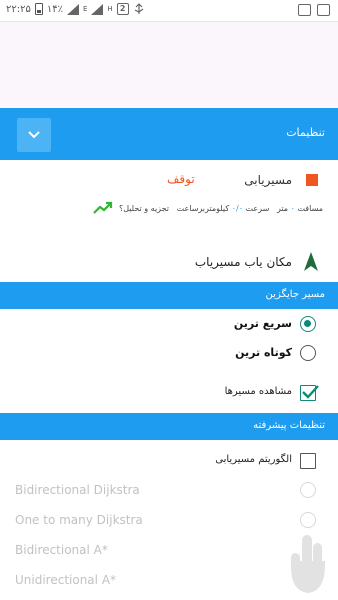  I want to click on show-routes-row: مشاهده مسیرها, so click(169, 393).